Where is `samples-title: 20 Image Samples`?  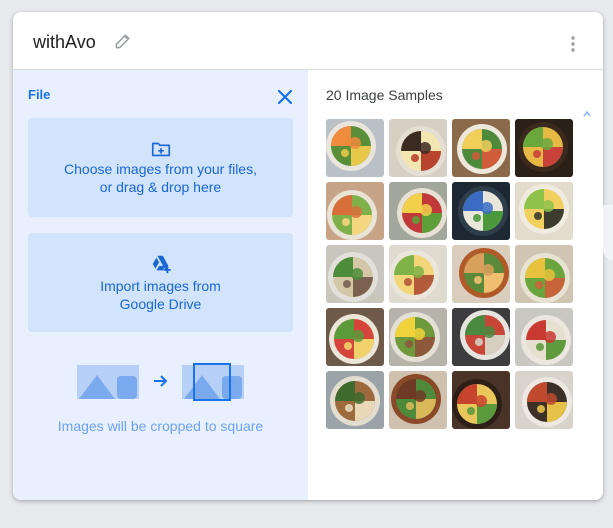
samples-title: 20 Image Samples is located at coordinates (384, 95).